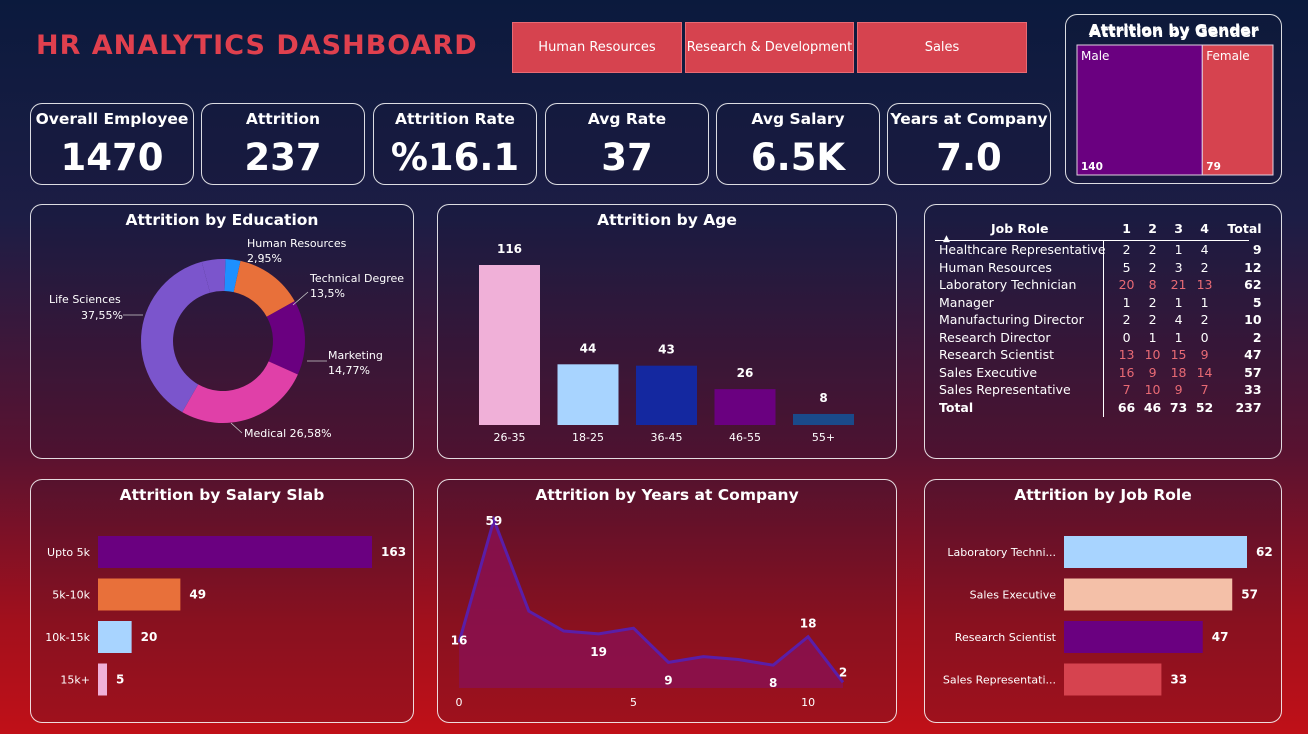  Describe the element at coordinates (588, 348) in the screenshot. I see `age-bar-value: 44` at that location.